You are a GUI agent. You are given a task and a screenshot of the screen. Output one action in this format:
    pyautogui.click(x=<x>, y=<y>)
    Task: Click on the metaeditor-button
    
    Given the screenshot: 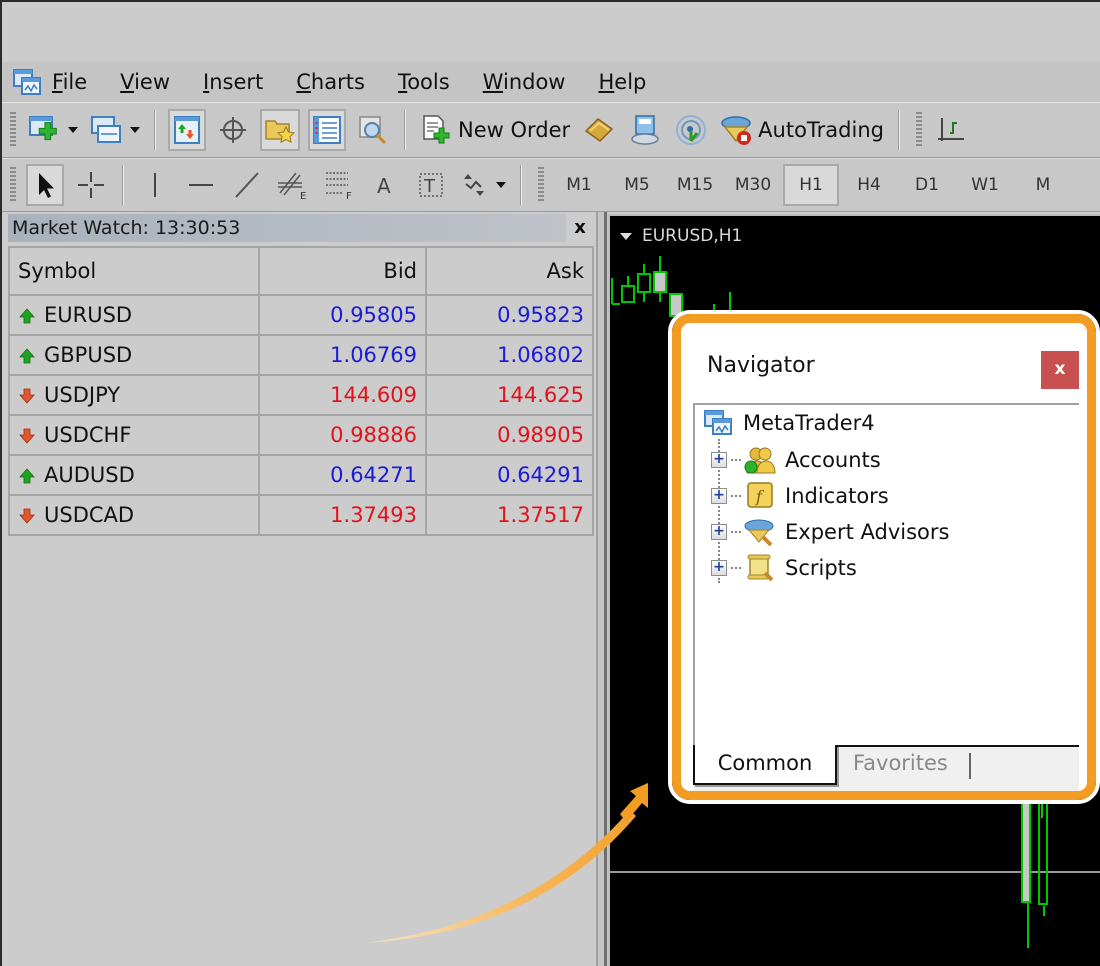 What is the action you would take?
    pyautogui.click(x=645, y=130)
    